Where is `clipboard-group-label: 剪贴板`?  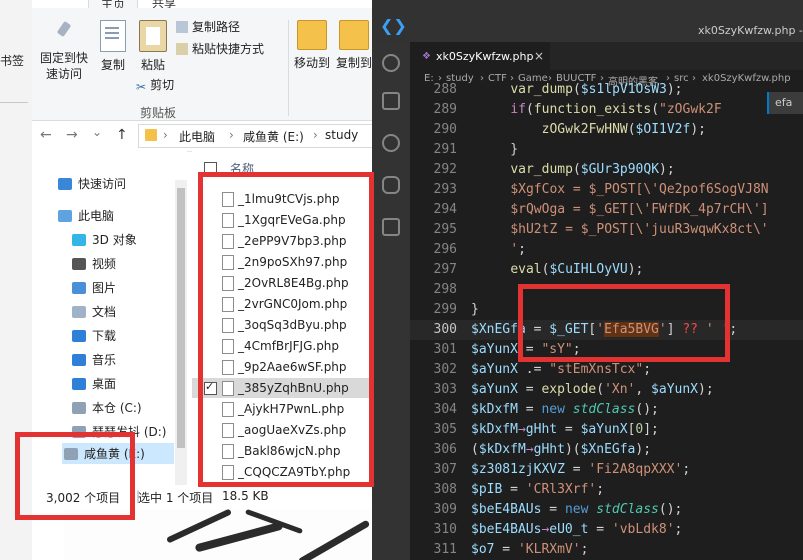 clipboard-group-label: 剪贴板 is located at coordinates (158, 113).